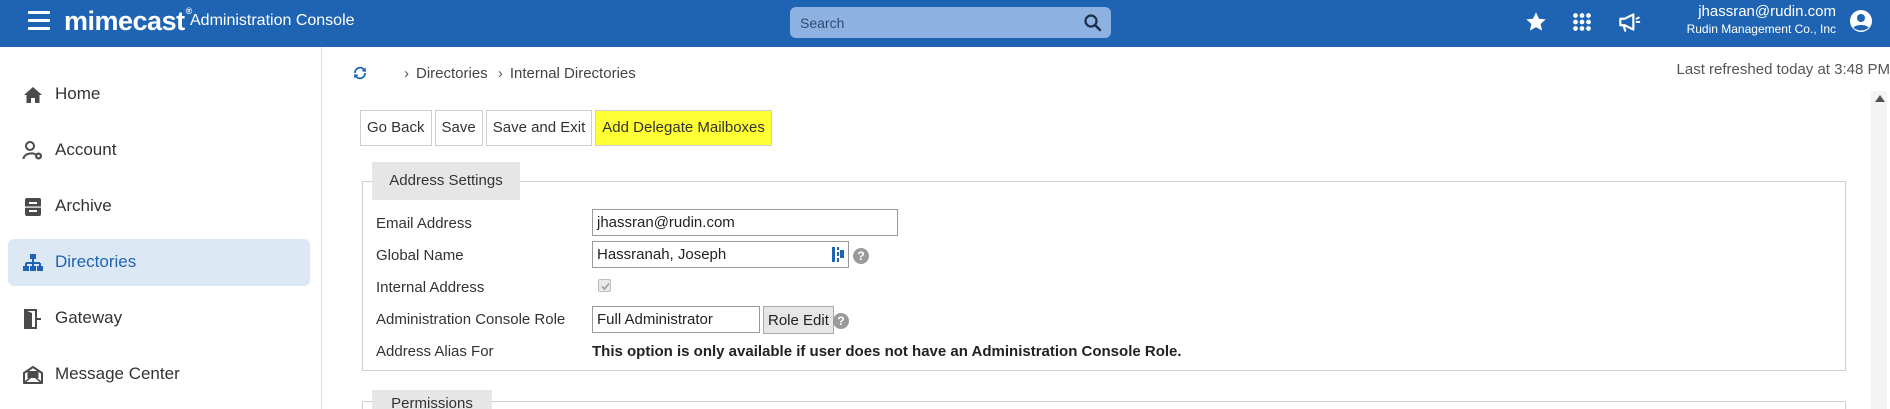  Describe the element at coordinates (471, 319) in the screenshot. I see `admin-console-role-label: Administration Console Role` at that location.